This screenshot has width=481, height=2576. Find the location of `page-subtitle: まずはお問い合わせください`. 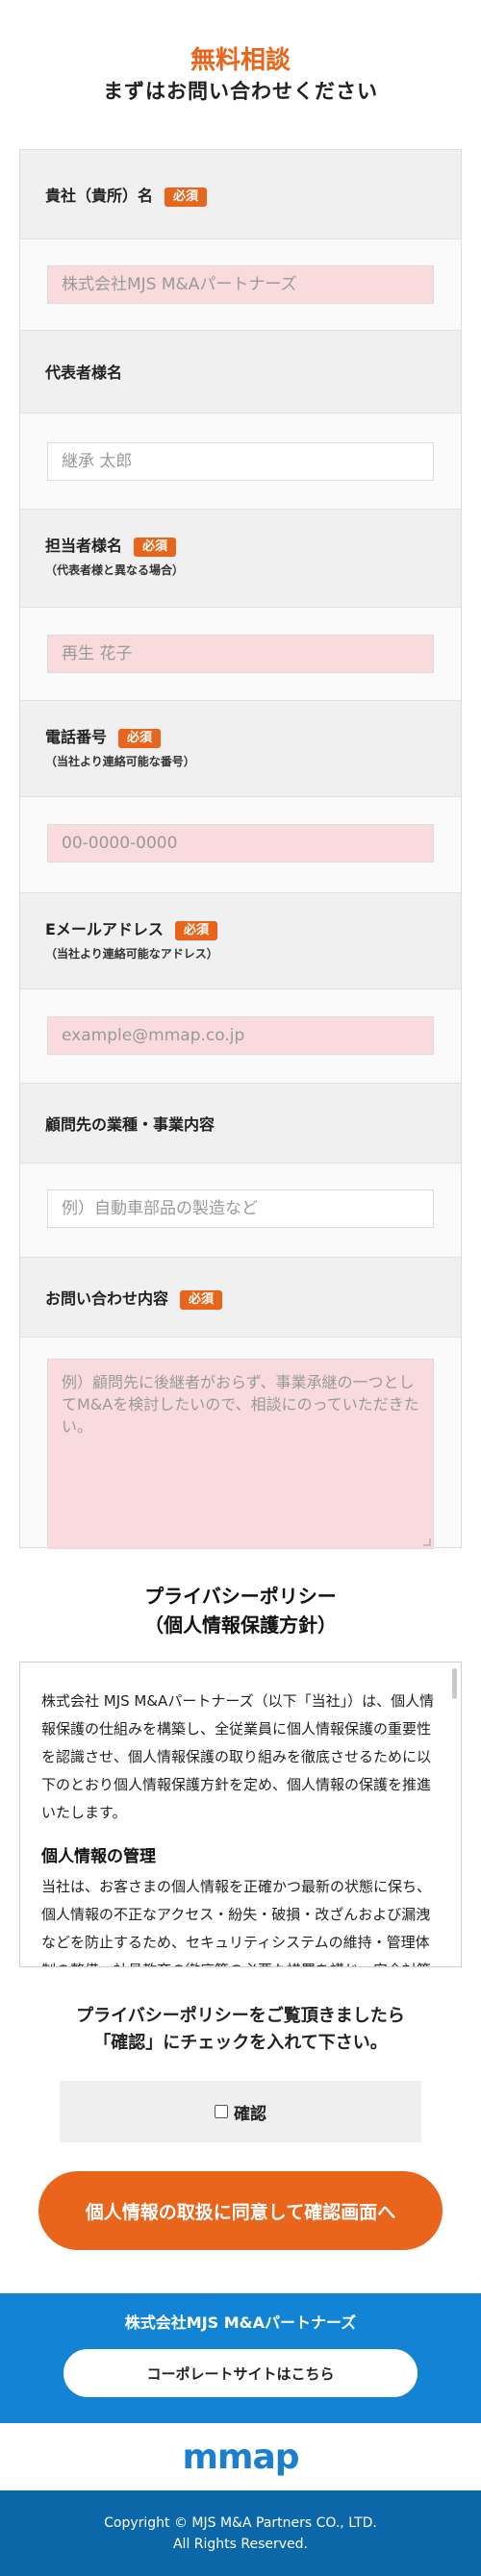

page-subtitle: まずはお問い合わせください is located at coordinates (240, 91).